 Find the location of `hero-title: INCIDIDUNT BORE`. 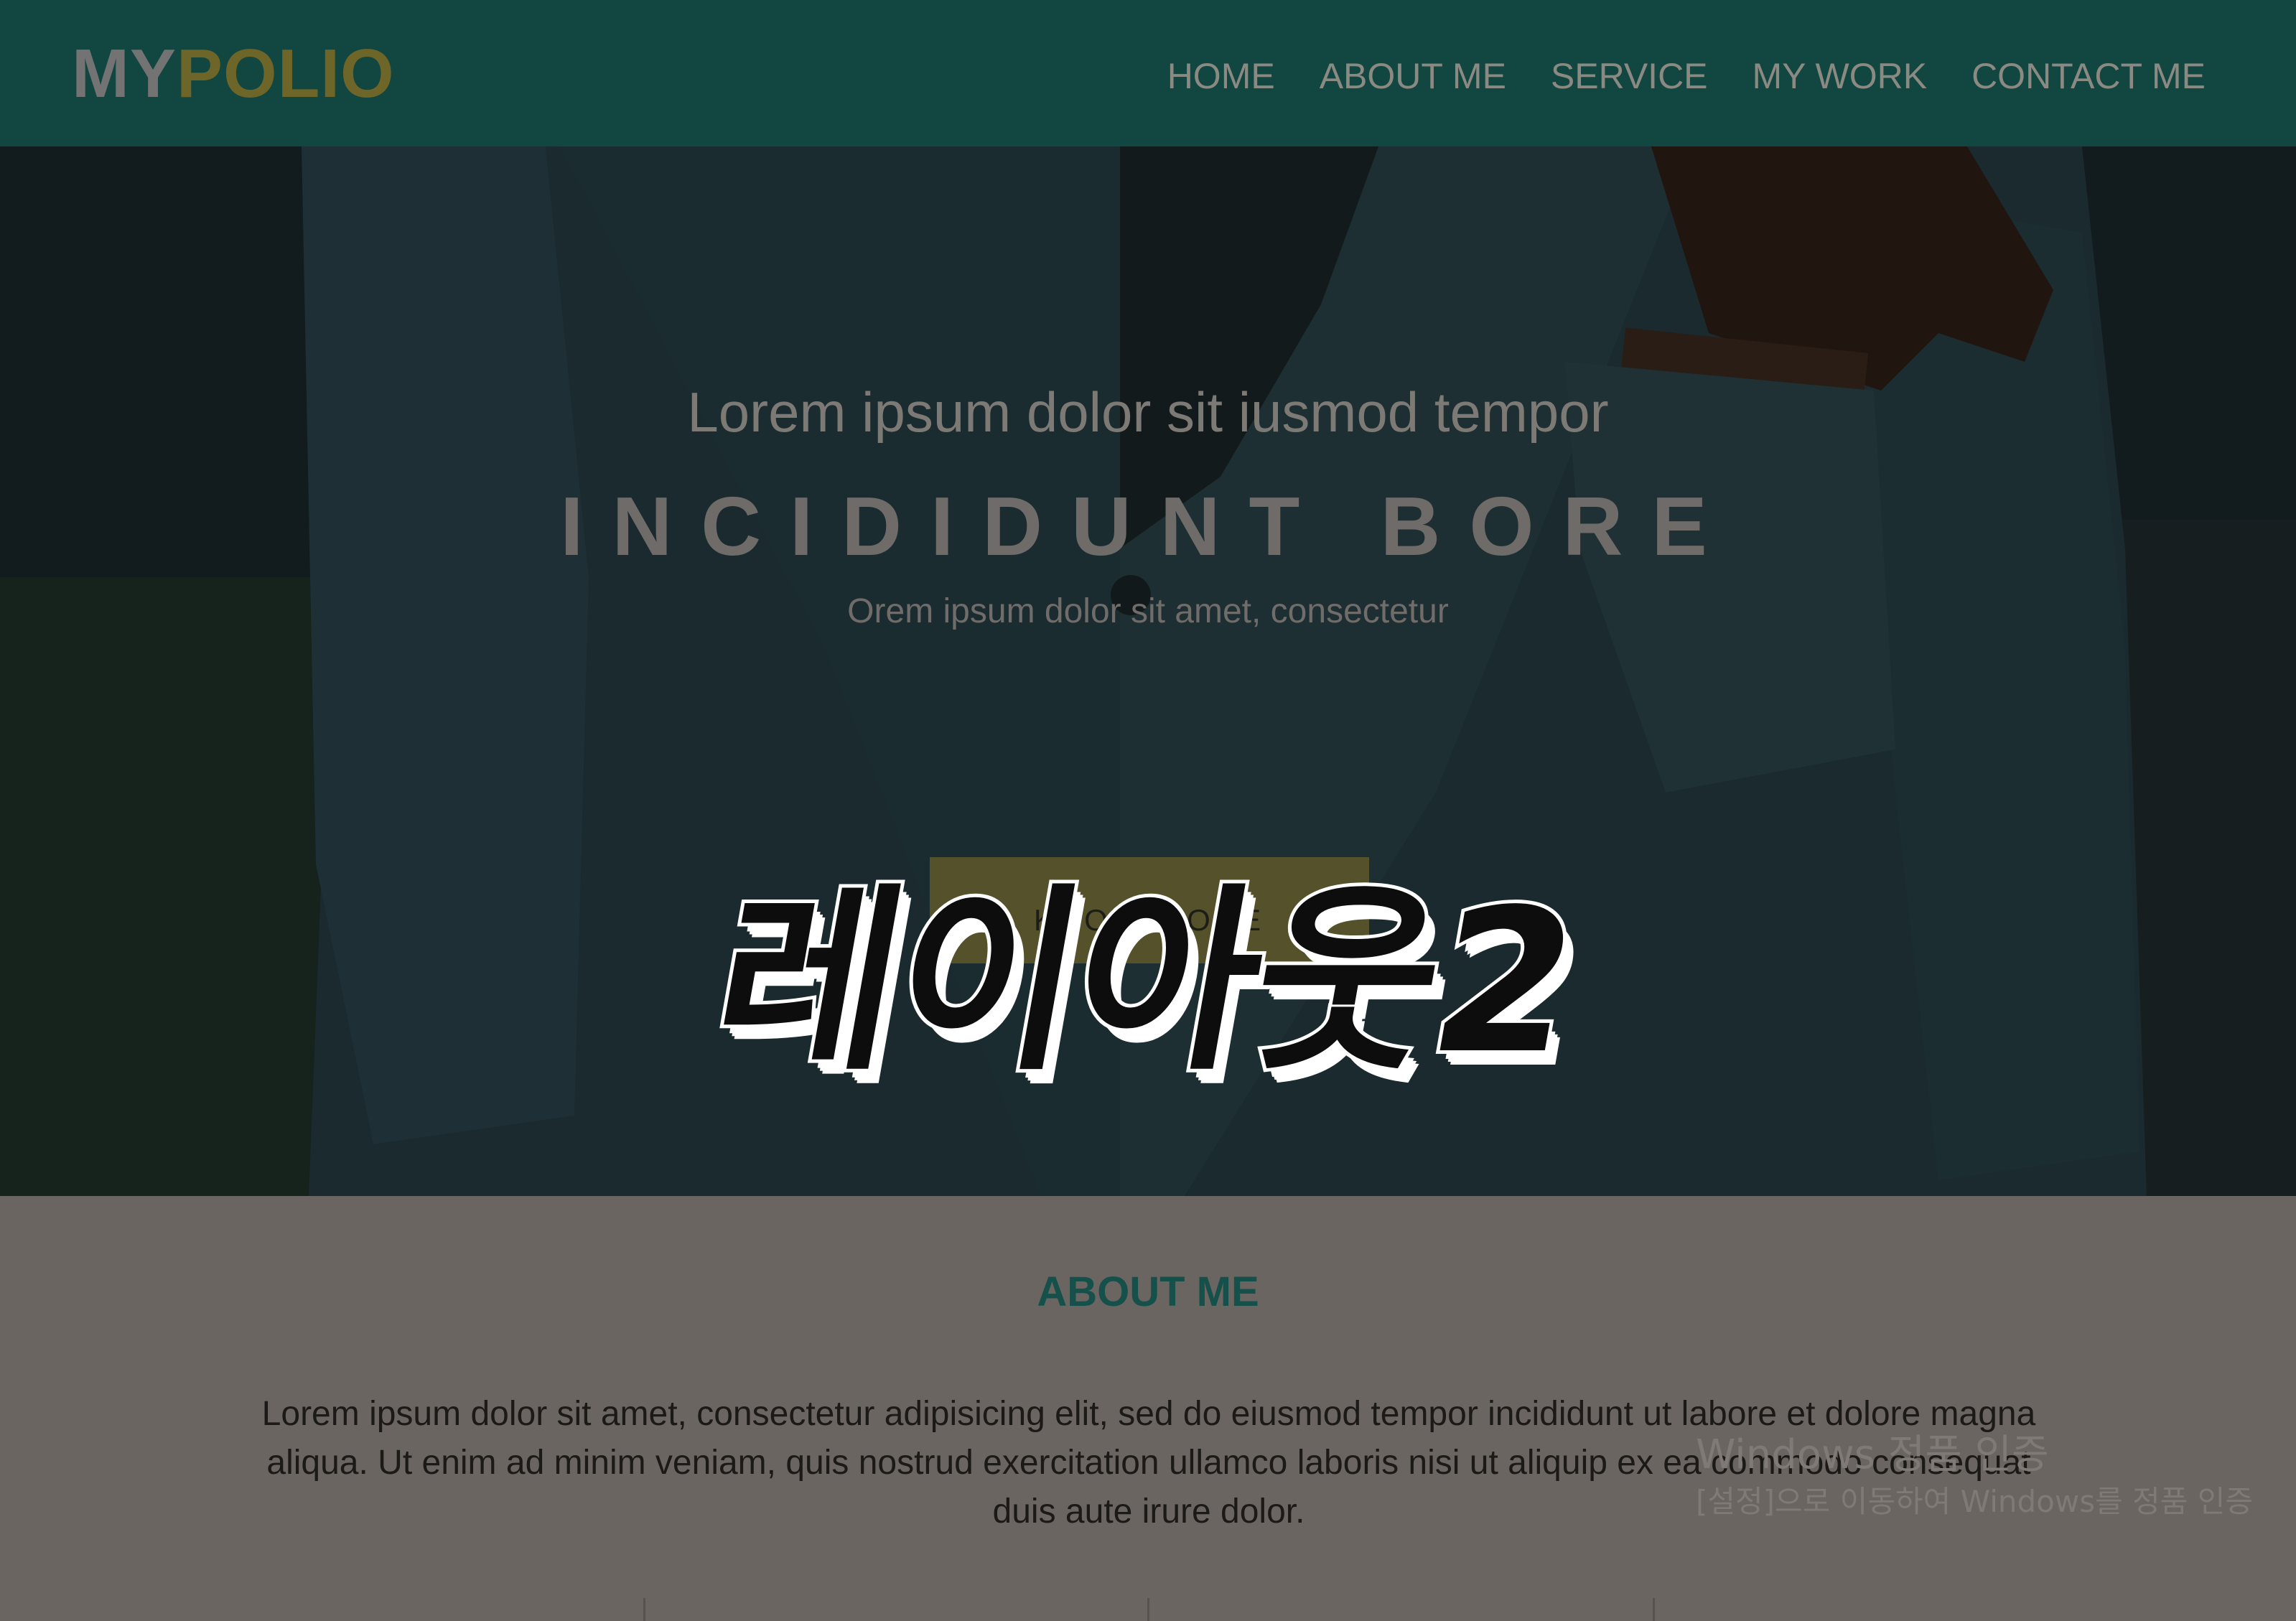

hero-title: INCIDIDUNT BORE is located at coordinates (1148, 526).